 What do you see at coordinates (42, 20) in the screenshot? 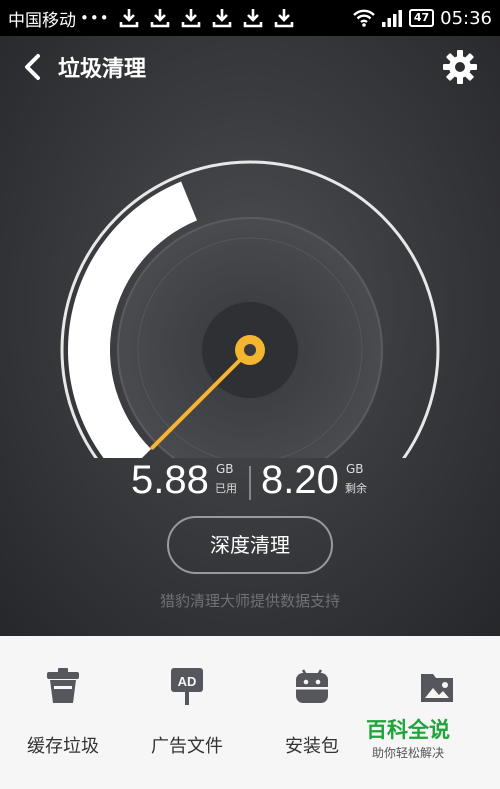
I see `carrier-name: 中国移动` at bounding box center [42, 20].